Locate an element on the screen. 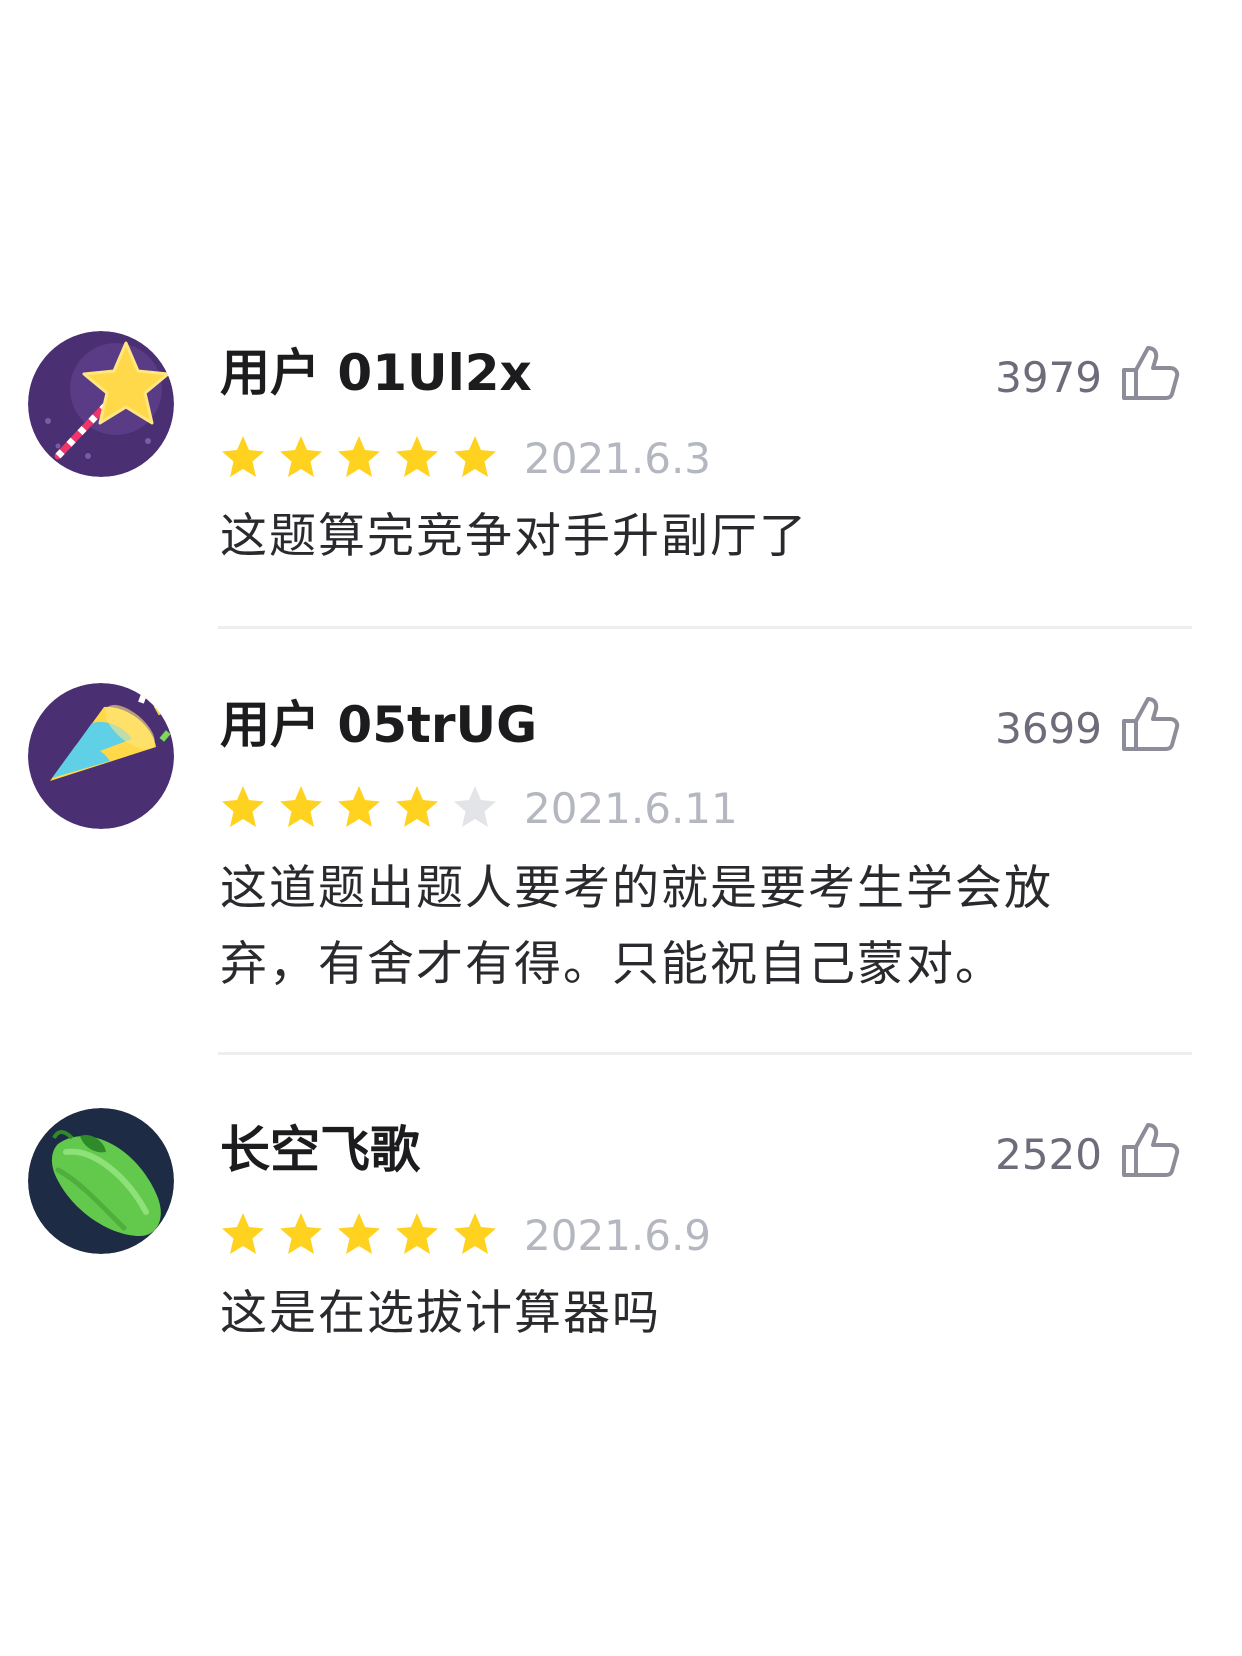 Image resolution: width=1242 pixels, height=1656 pixels. review-date: 2021.6.9 is located at coordinates (618, 1235).